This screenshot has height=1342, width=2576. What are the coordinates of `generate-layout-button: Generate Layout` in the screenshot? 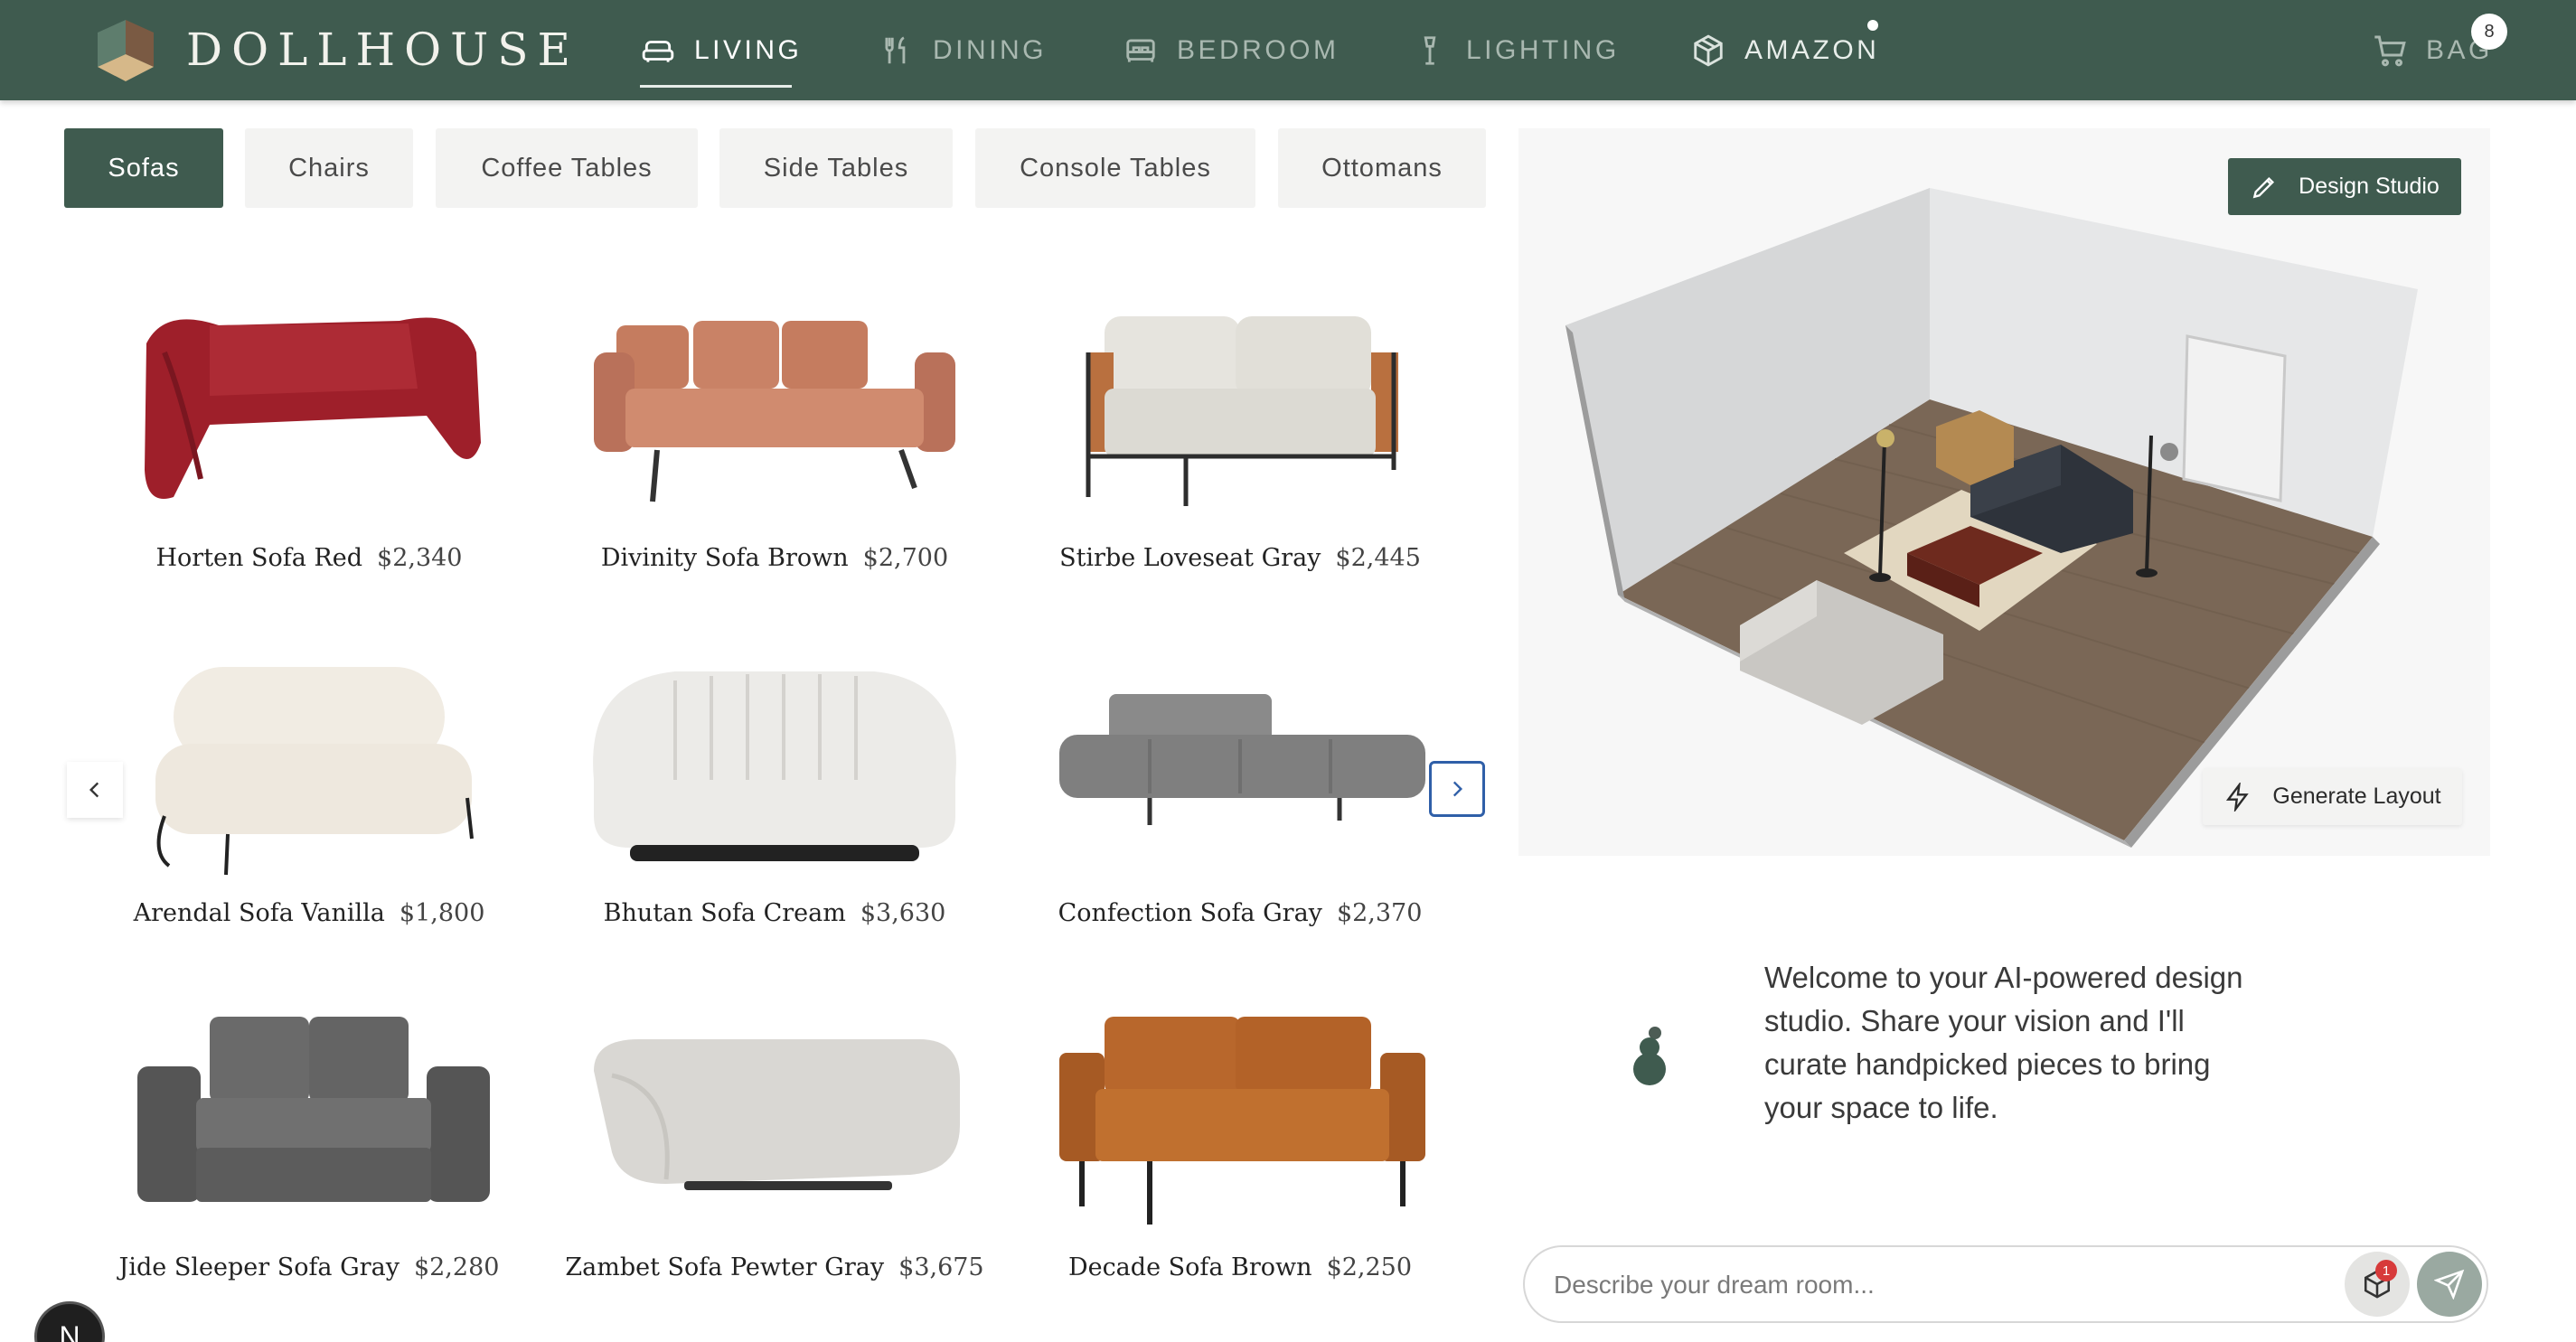 It's located at (2332, 796).